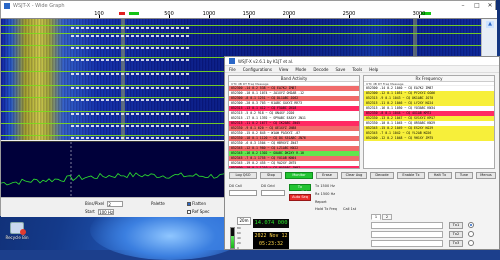  What do you see at coordinates (115, 204) in the screenshot?
I see `bins-spinbox: 2` at bounding box center [115, 204].